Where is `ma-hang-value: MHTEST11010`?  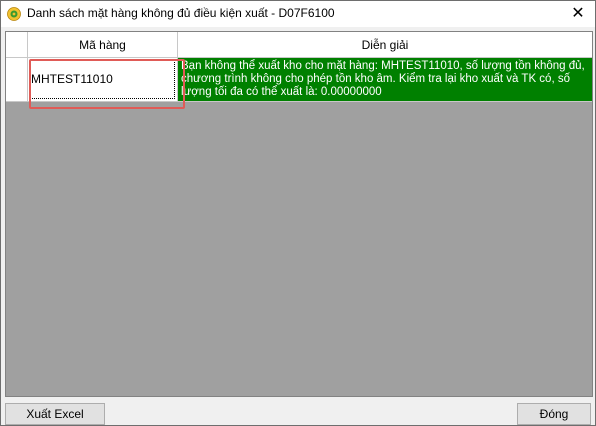
ma-hang-value: MHTEST11010 is located at coordinates (72, 79).